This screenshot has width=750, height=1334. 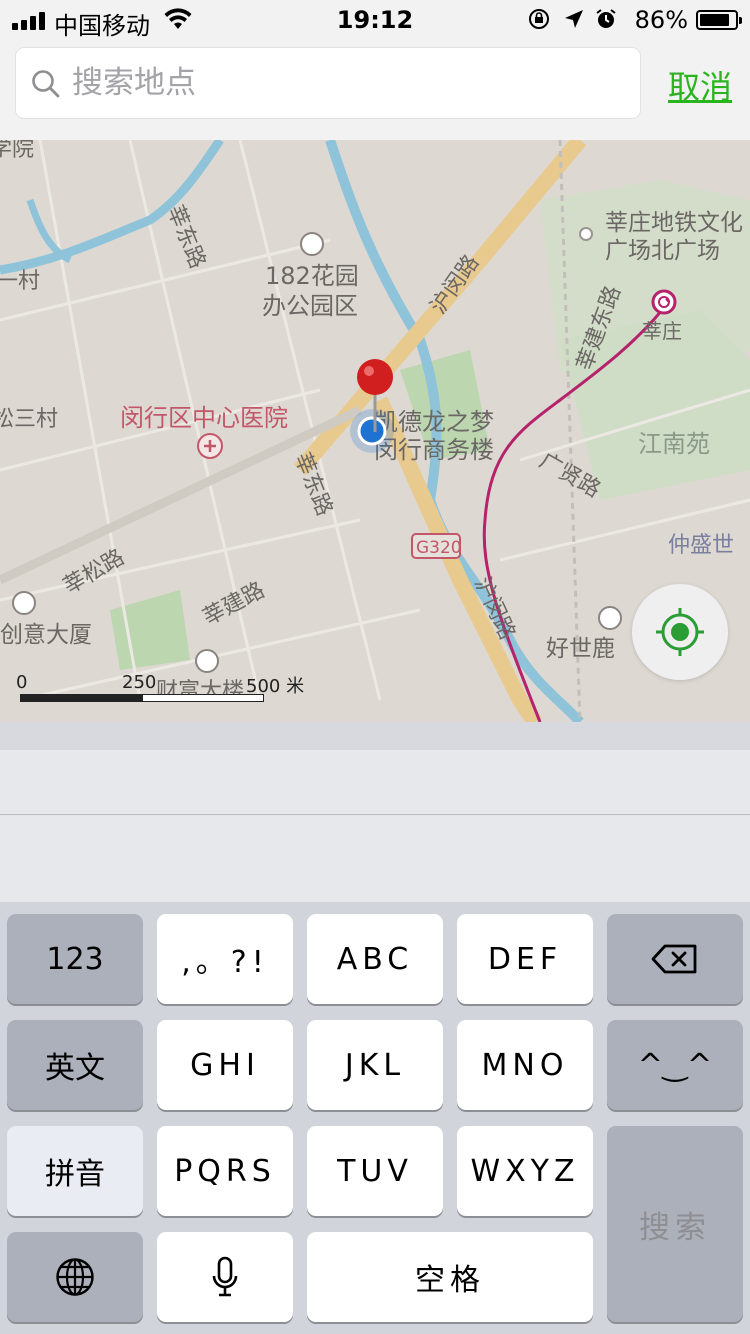 What do you see at coordinates (342, 83) in the screenshot?
I see `search-input` at bounding box center [342, 83].